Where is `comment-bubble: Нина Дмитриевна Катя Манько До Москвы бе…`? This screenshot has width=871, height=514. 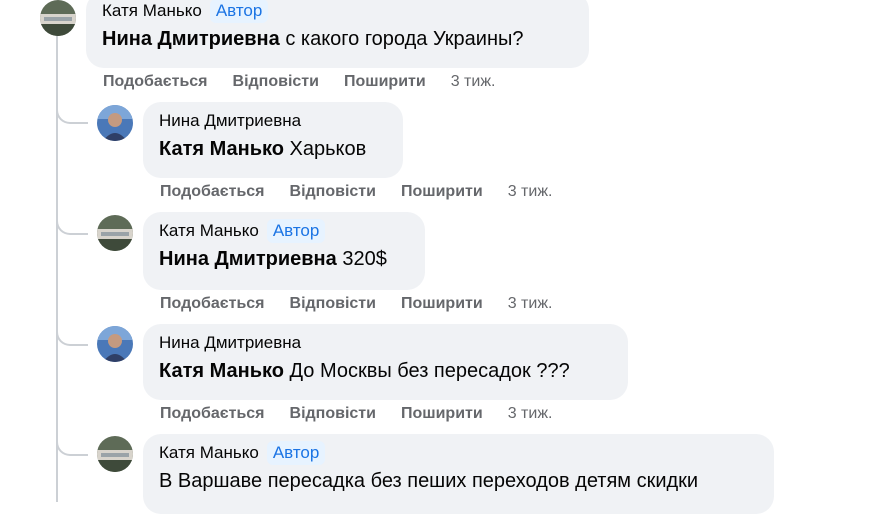
comment-bubble: Нина Дмитриевна Катя Манько До Москвы бе… is located at coordinates (385, 362).